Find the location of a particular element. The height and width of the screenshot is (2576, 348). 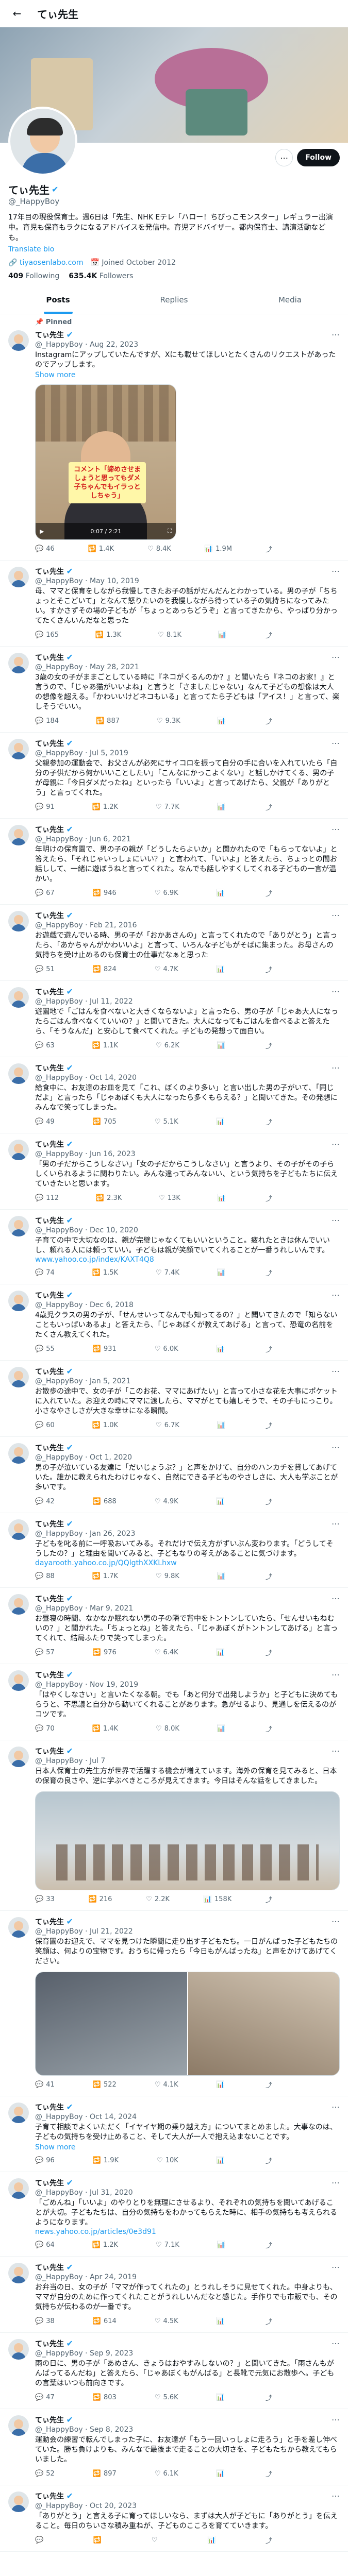

repost-button: 🔁 1.3K is located at coordinates (108, 635).